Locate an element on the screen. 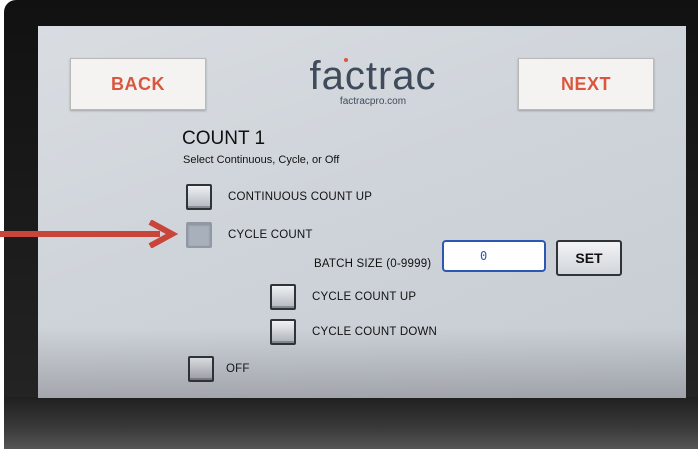 Image resolution: width=698 pixels, height=449 pixels. option-continuous-count-up: CONTINUOUS COUNT UP is located at coordinates (279, 197).